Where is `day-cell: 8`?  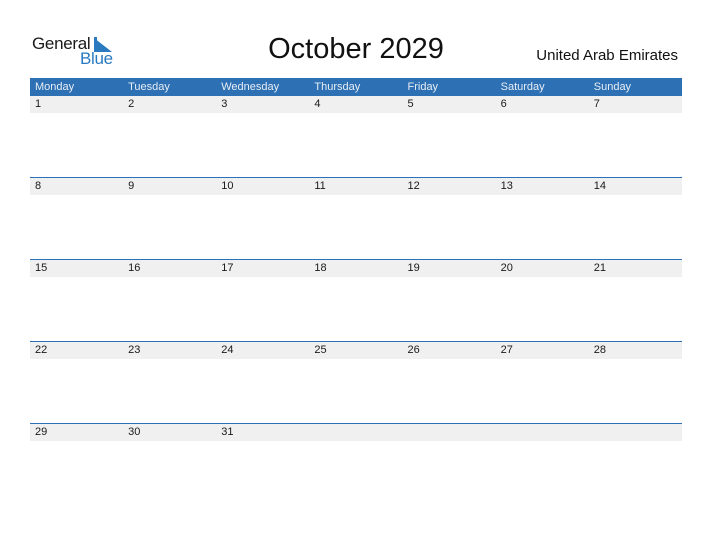 day-cell: 8 is located at coordinates (38, 186).